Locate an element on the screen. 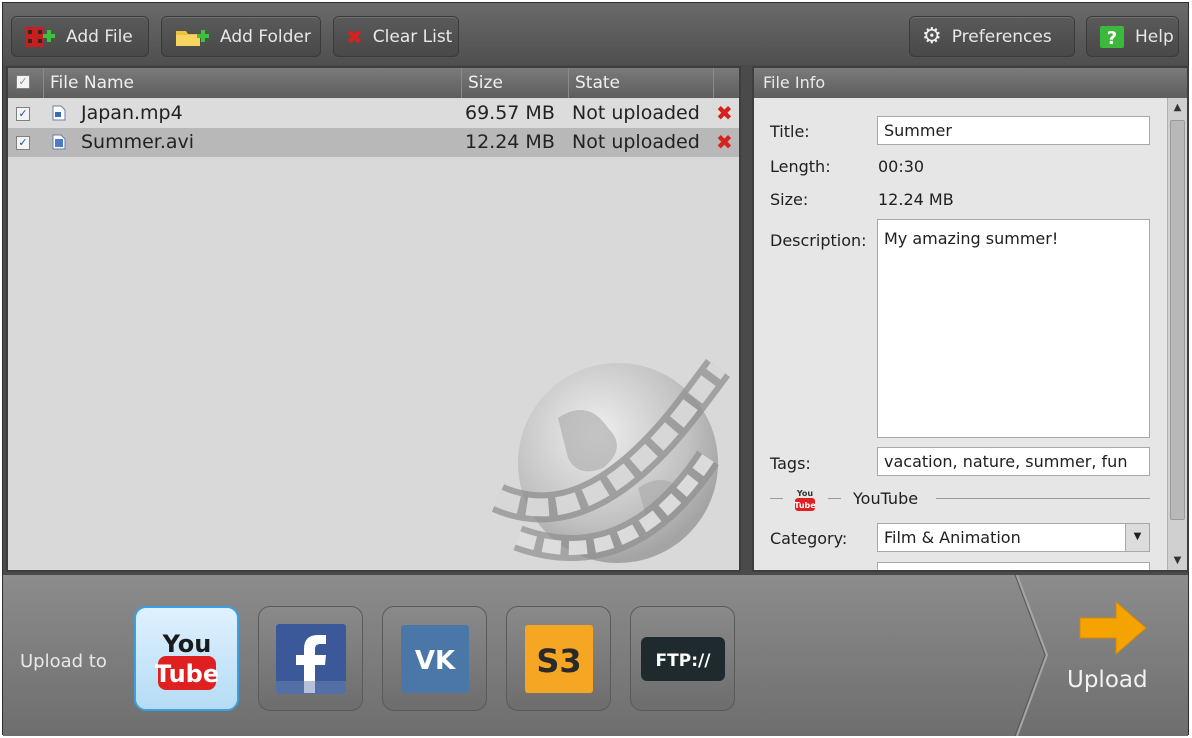  scroll-up-icon: ▲ is located at coordinates (1177, 108).